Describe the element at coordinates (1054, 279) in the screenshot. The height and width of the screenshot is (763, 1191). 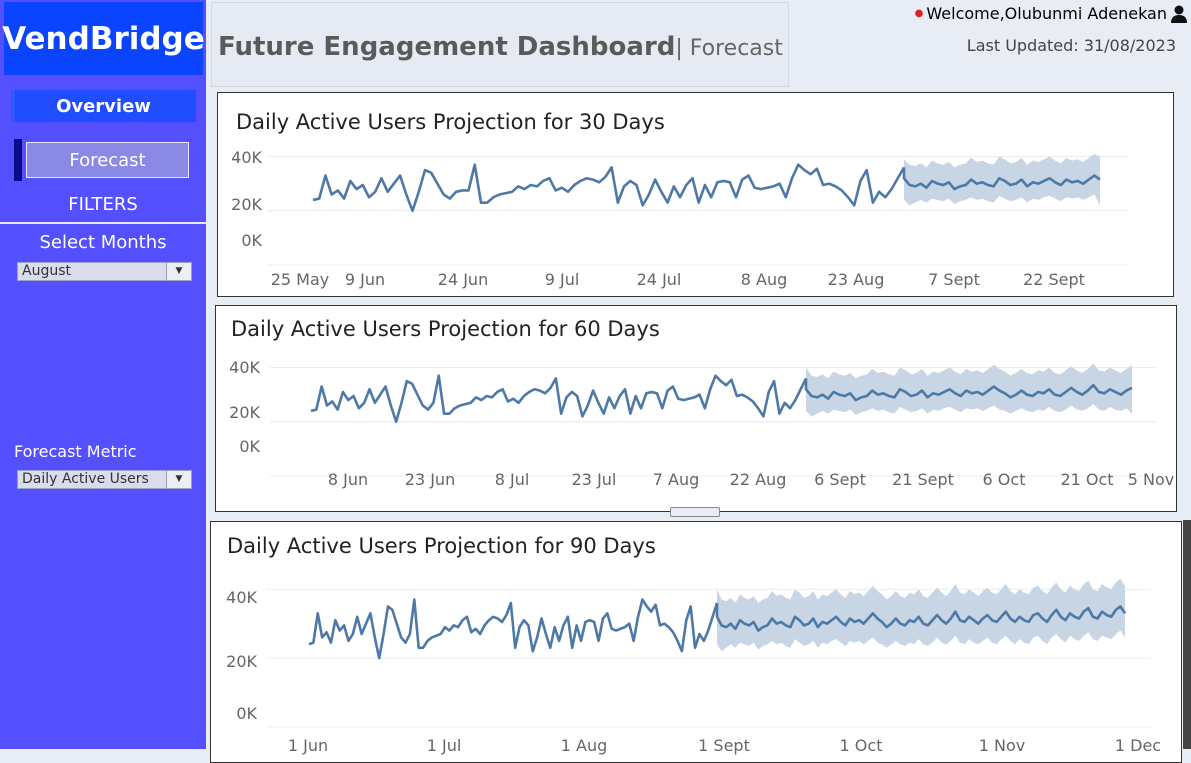
I see `x-tick-label: 22 Sept` at that location.